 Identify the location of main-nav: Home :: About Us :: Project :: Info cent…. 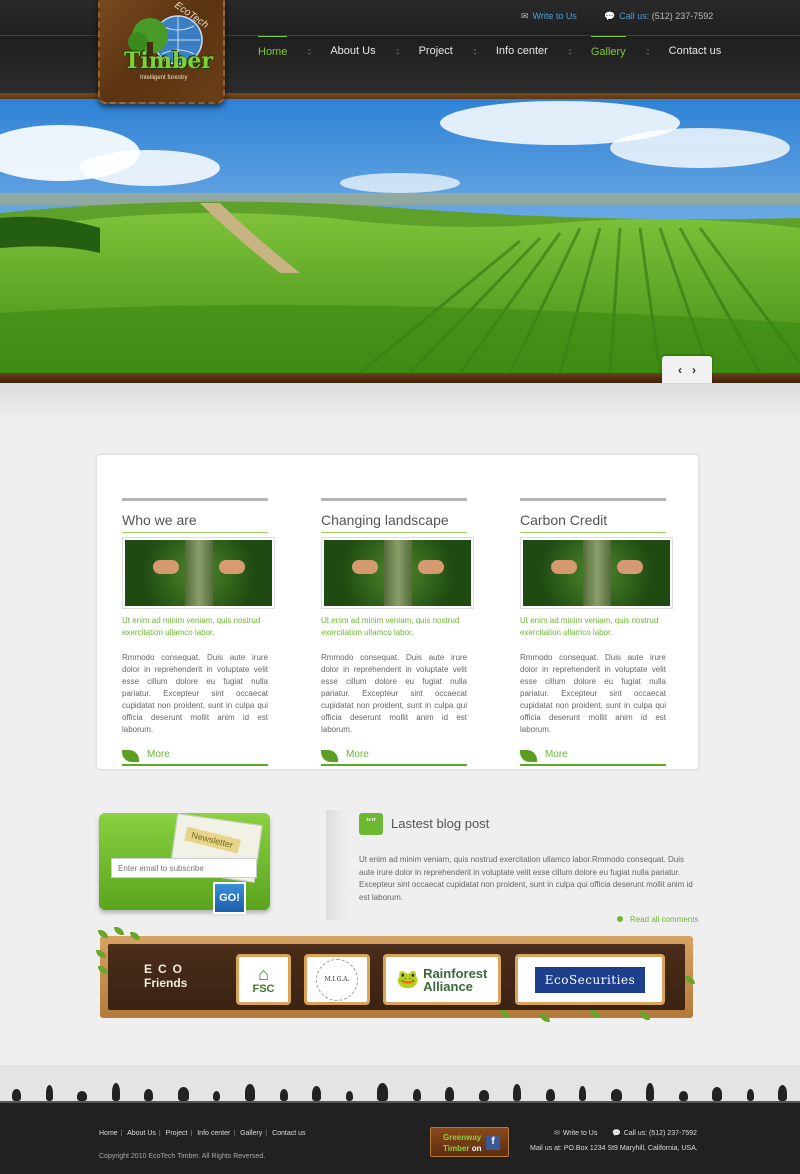
(489, 53).